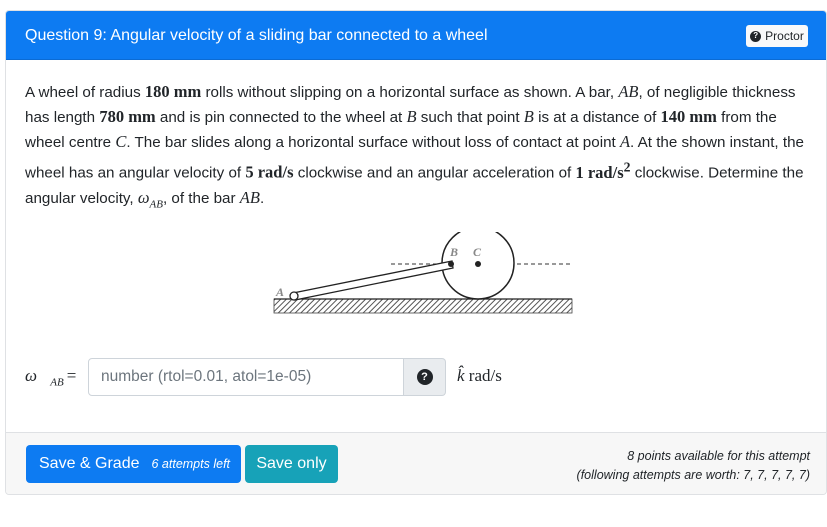  What do you see at coordinates (291, 464) in the screenshot?
I see `save-only-button: Save only` at bounding box center [291, 464].